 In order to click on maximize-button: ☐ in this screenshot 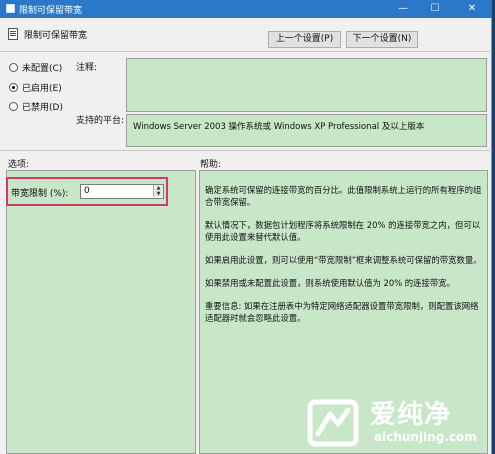, I will do `click(435, 9)`.